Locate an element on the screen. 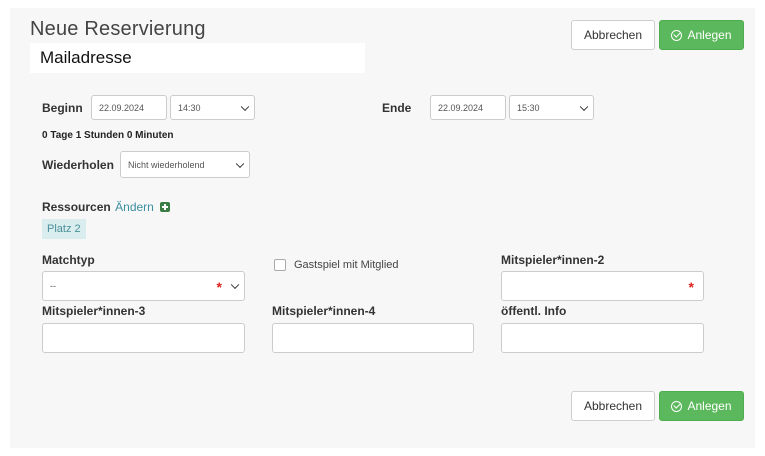 The height and width of the screenshot is (456, 765). guest-checkbox-label: Gastspiel mit Mitglied is located at coordinates (346, 265).